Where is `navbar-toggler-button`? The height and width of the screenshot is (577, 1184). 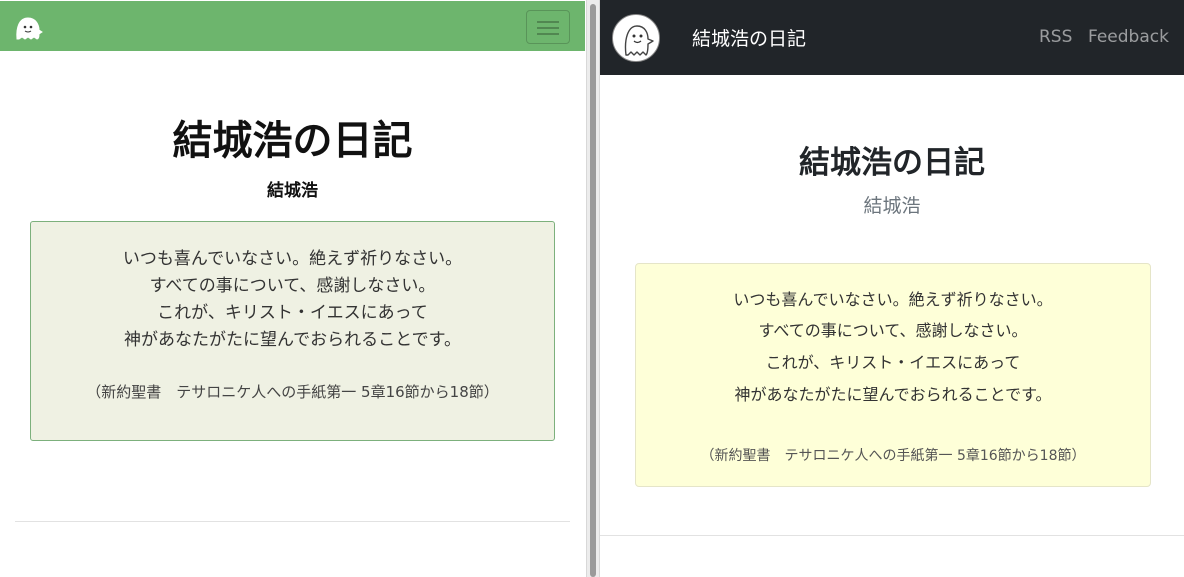 navbar-toggler-button is located at coordinates (548, 27).